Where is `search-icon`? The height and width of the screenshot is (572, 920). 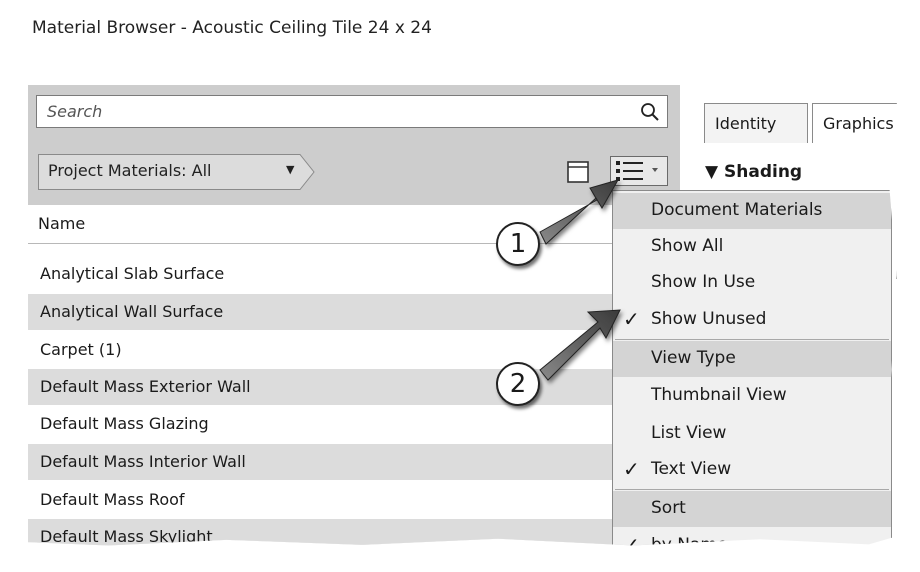 search-icon is located at coordinates (650, 112).